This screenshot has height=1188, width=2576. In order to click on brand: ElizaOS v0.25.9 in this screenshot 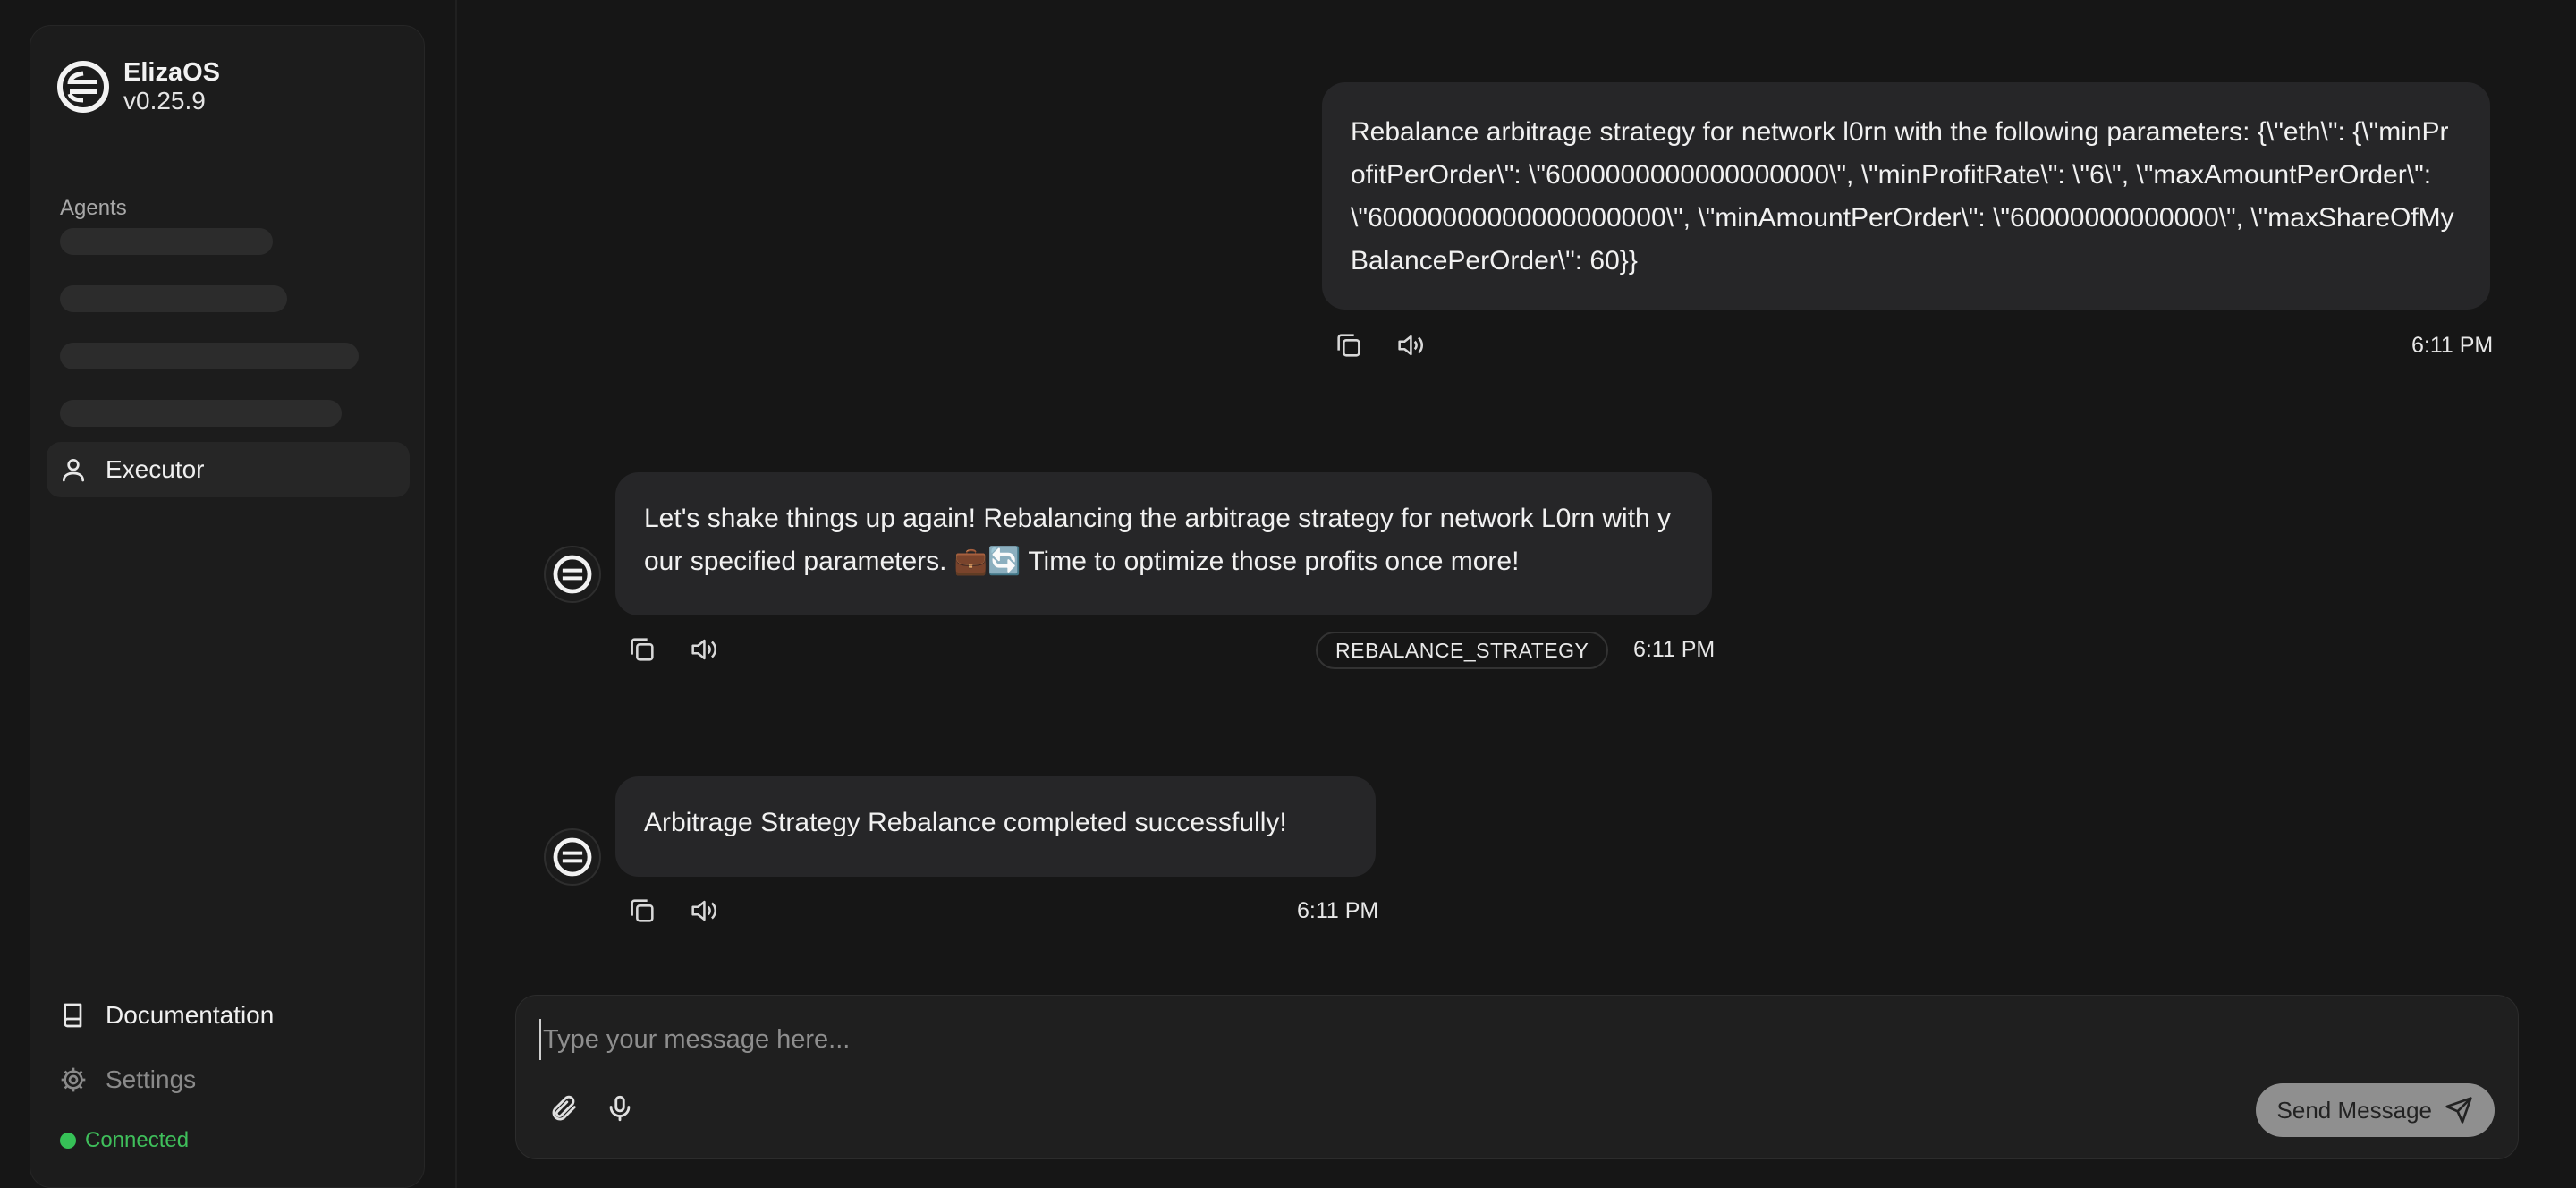, I will do `click(138, 86)`.